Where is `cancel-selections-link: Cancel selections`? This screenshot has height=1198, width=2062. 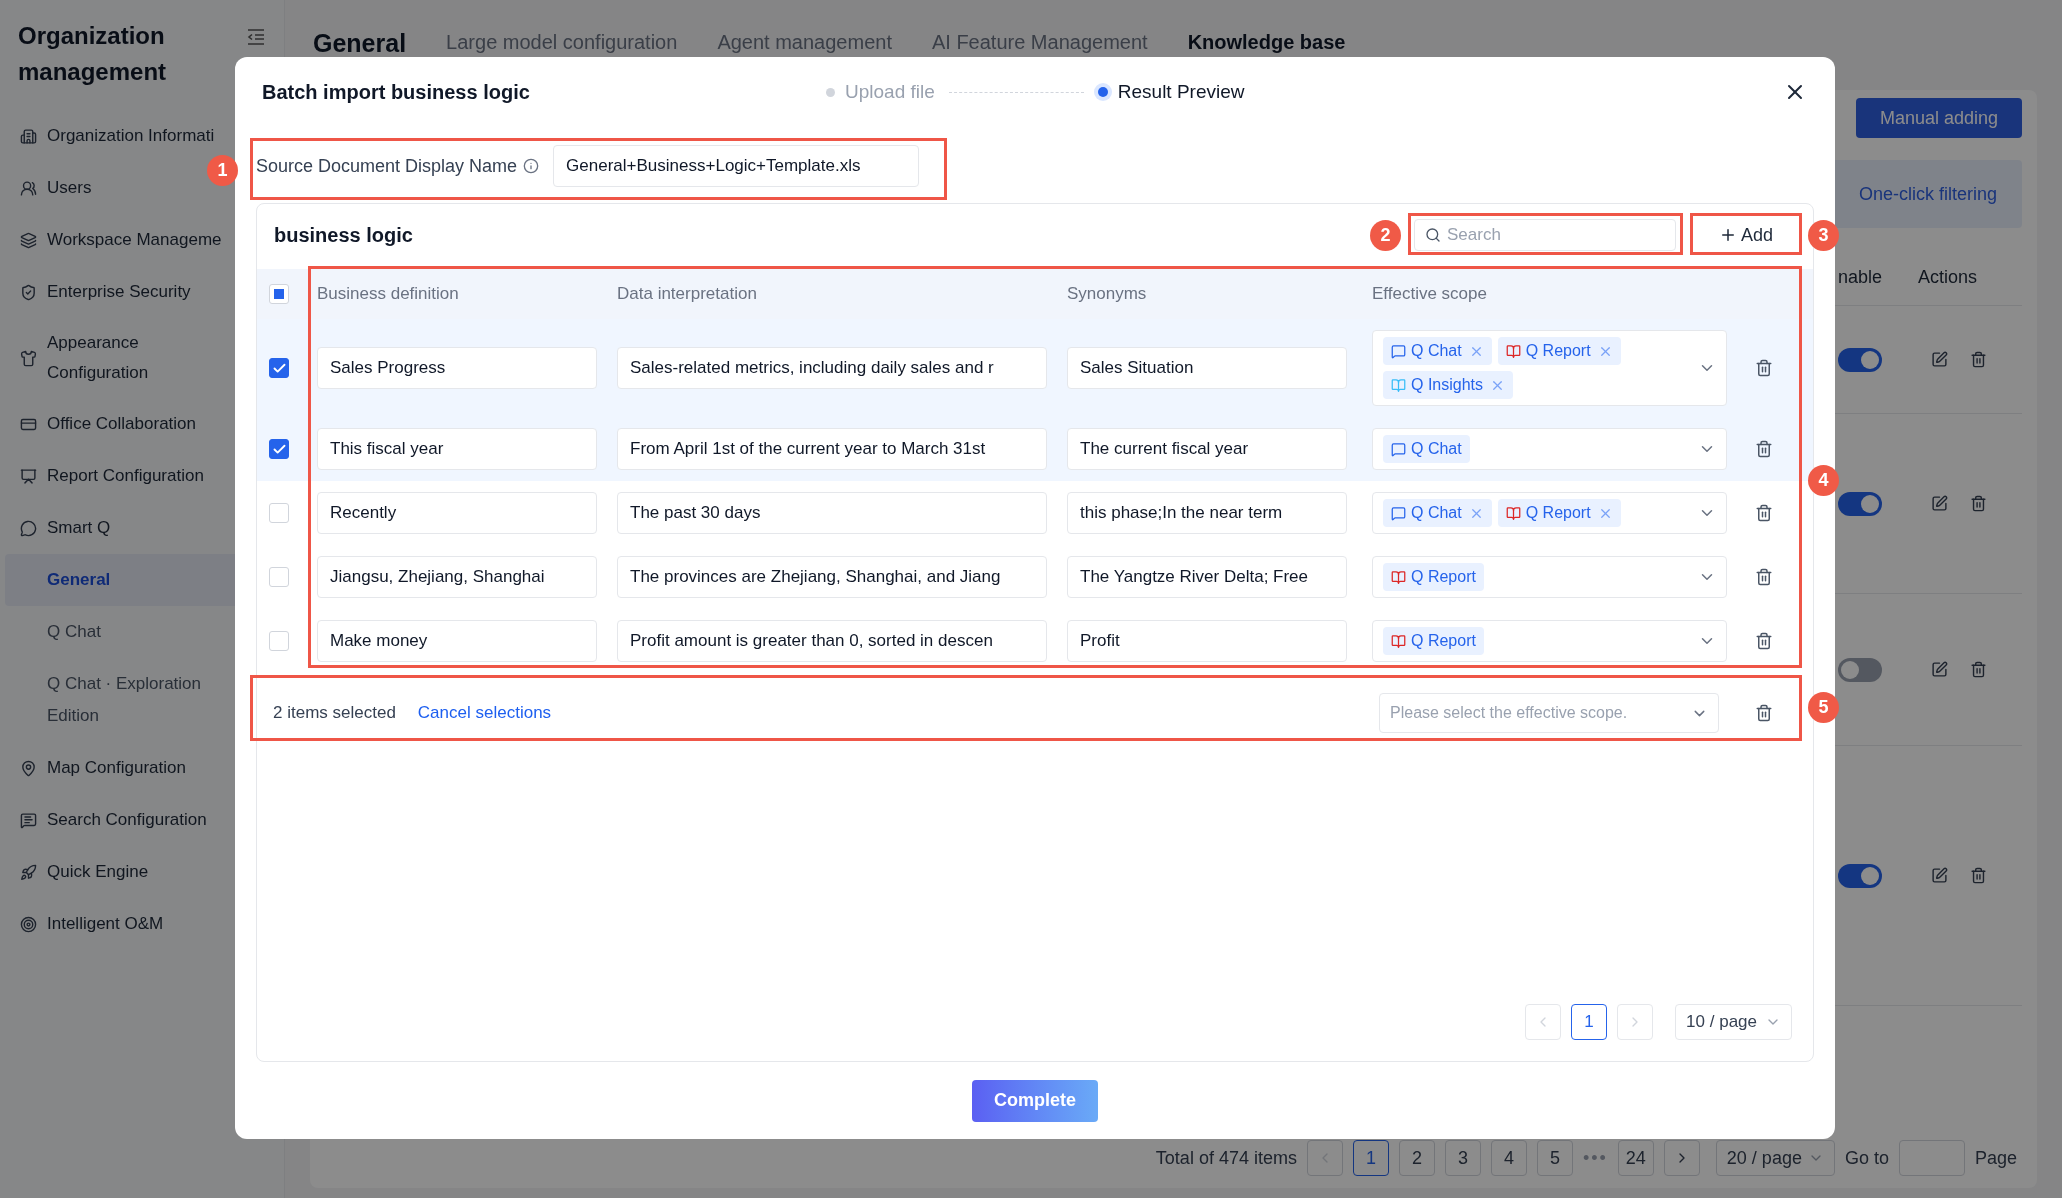 cancel-selections-link: Cancel selections is located at coordinates (484, 713).